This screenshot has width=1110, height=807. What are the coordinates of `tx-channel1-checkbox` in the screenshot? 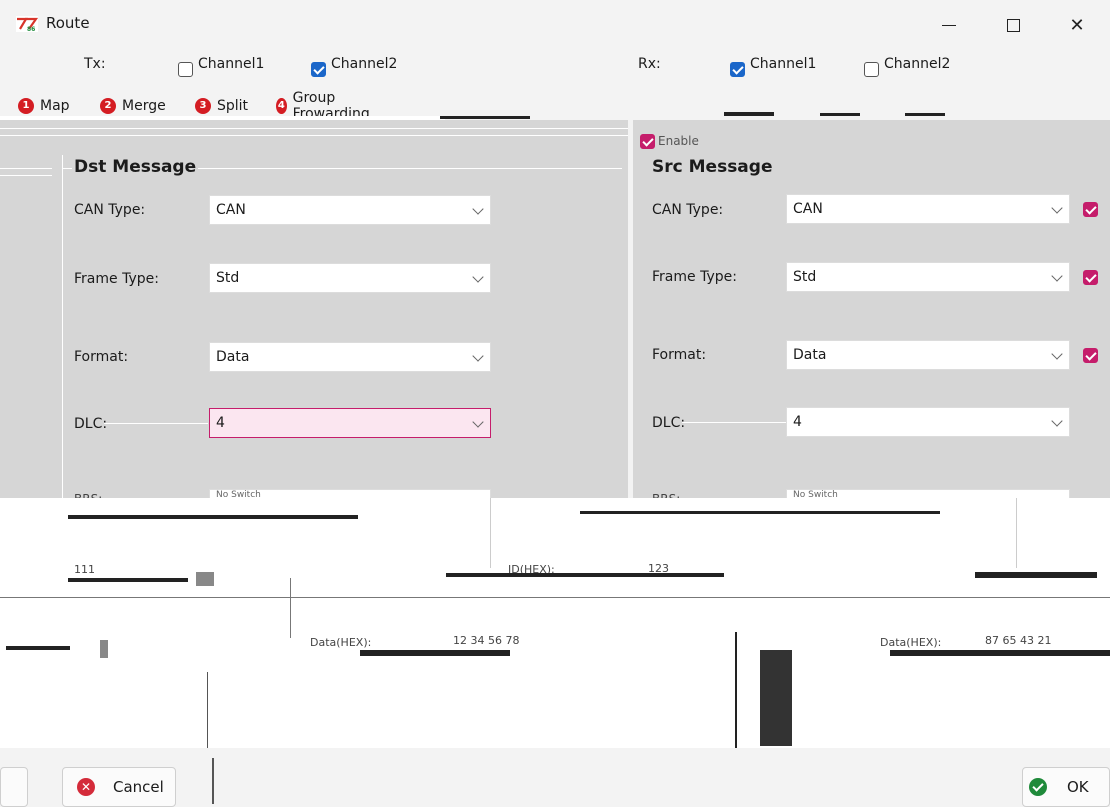 It's located at (185, 69).